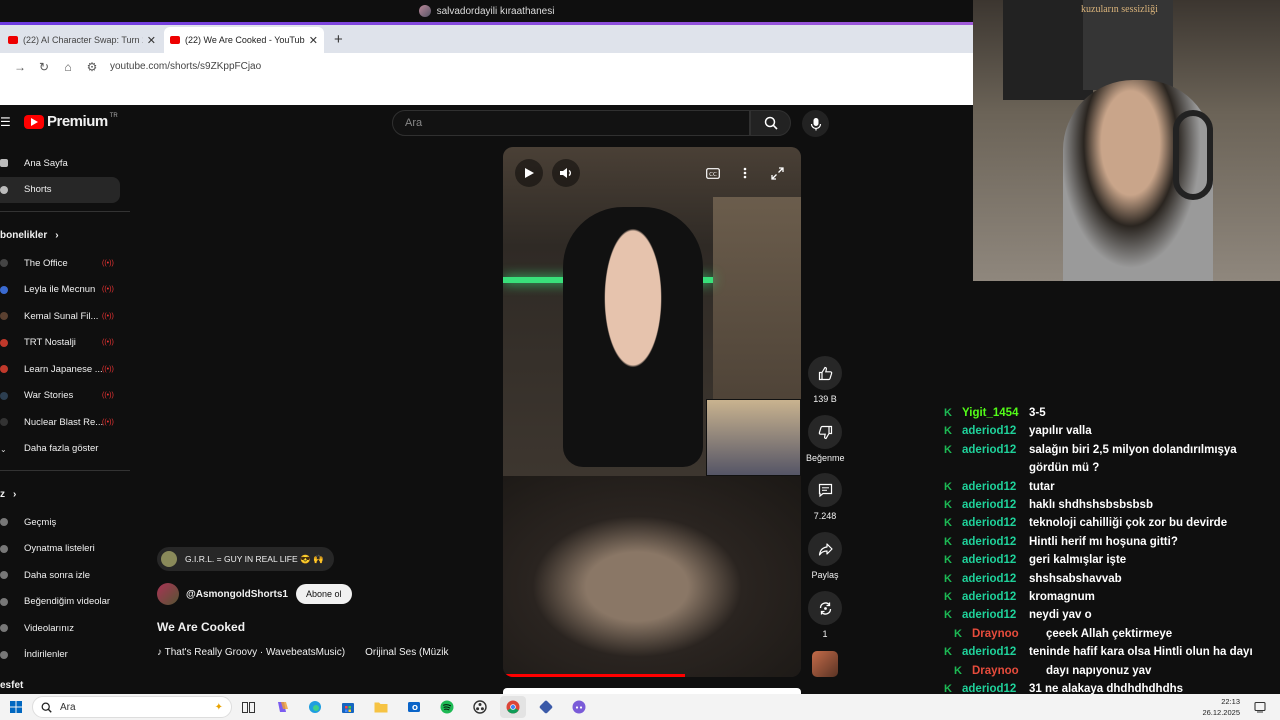 The width and height of the screenshot is (1280, 720). What do you see at coordinates (244, 40) in the screenshot?
I see `browser-tab-2: (22) We Are Cooked - YouTube ✕` at bounding box center [244, 40].